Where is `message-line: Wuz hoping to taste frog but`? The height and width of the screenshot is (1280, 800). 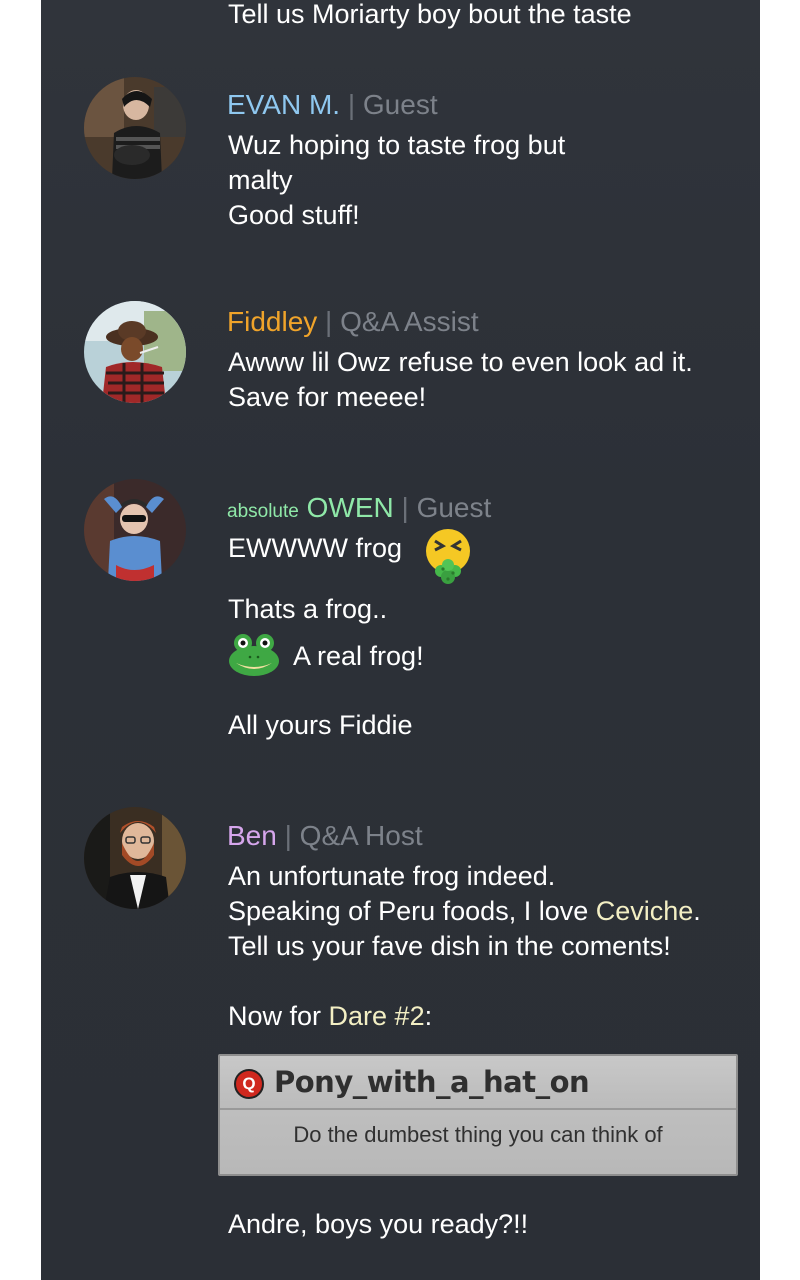
message-line: Wuz hoping to taste frog but is located at coordinates (397, 145).